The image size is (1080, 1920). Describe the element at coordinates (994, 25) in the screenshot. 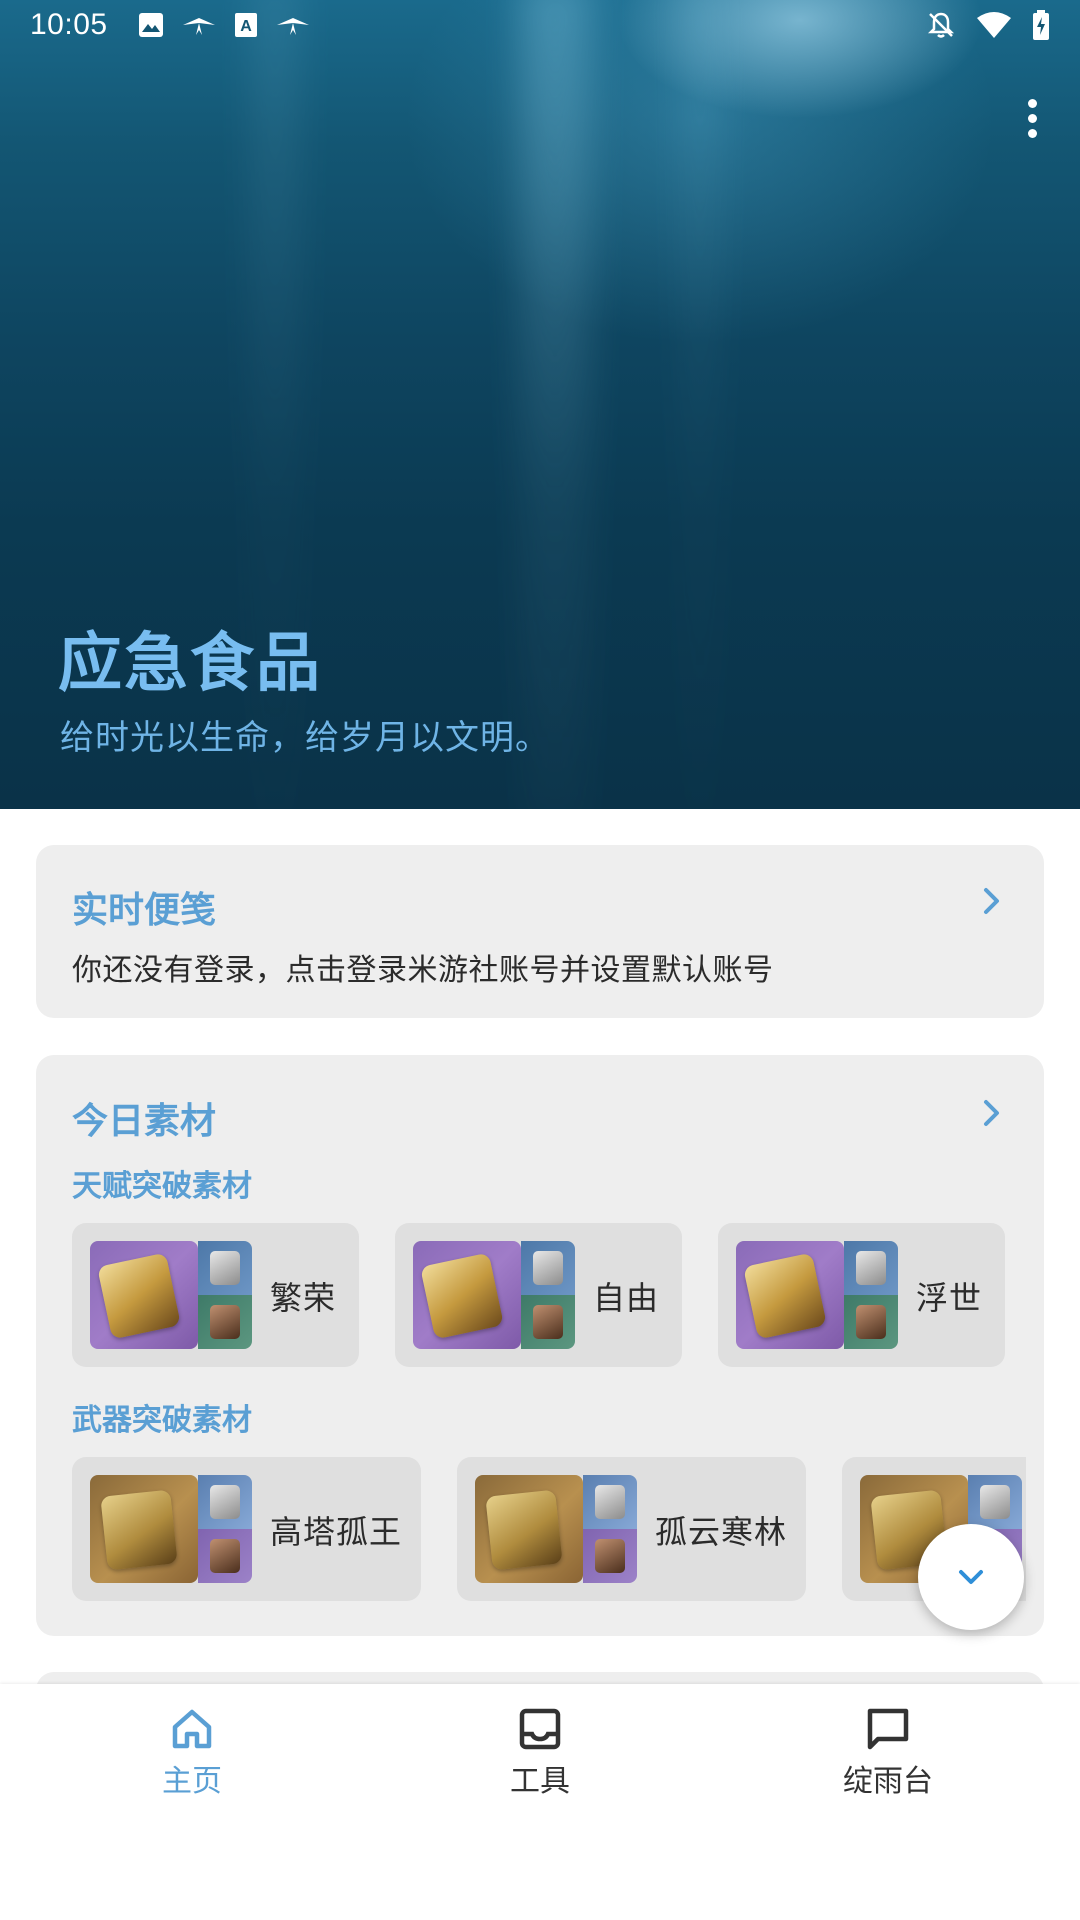

I see `wifi-icon` at that location.